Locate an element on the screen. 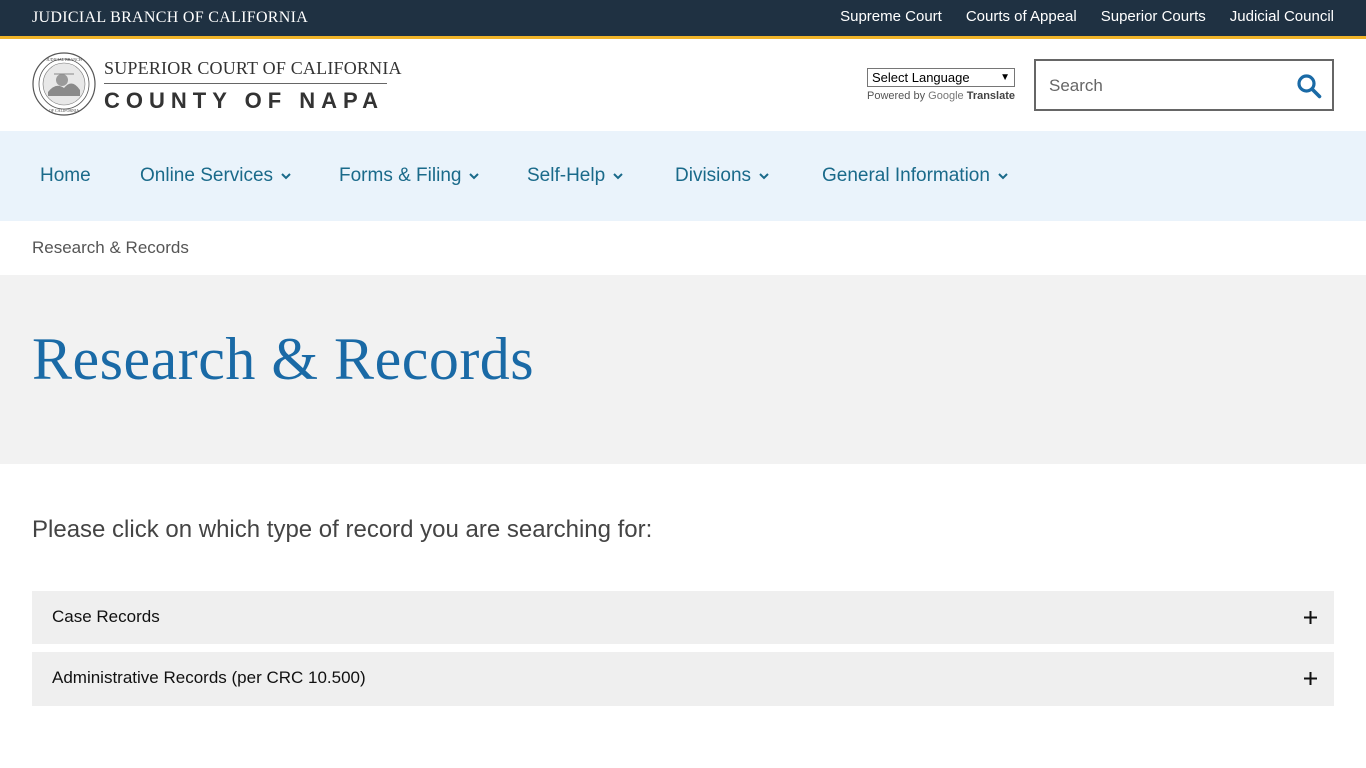 The height and width of the screenshot is (768, 1366). nav-item-general-information: General Information is located at coordinates (915, 176).